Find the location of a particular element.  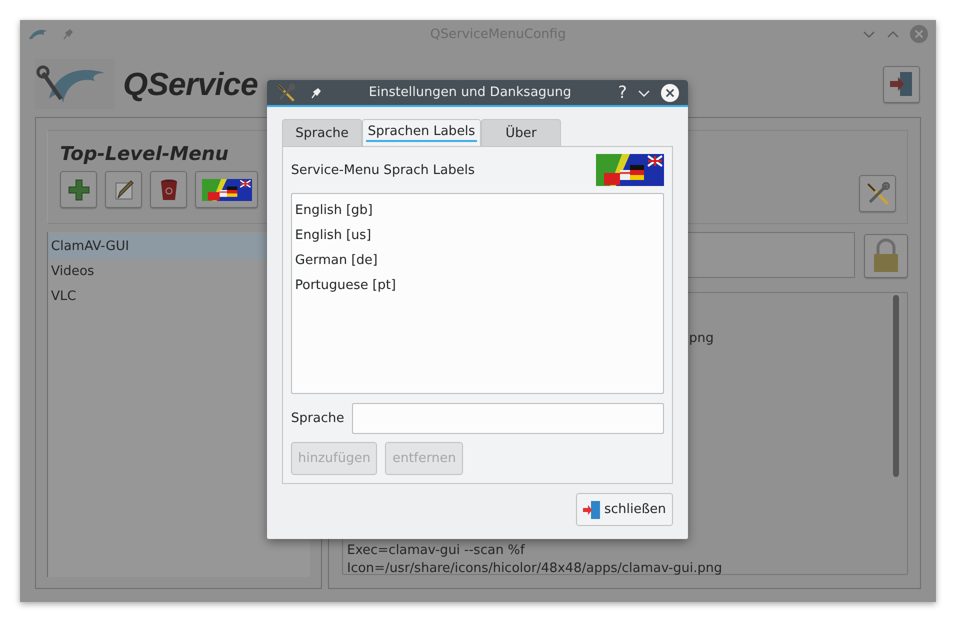

dialog-title: Einstellungen und Danksagung is located at coordinates (470, 92).